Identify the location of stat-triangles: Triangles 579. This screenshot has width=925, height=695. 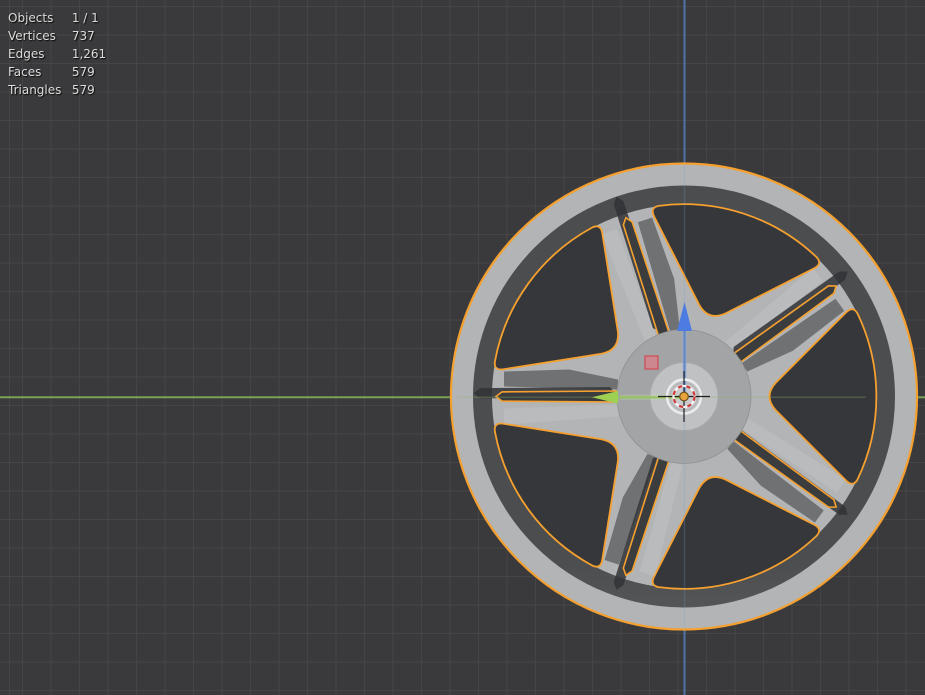
(57, 90).